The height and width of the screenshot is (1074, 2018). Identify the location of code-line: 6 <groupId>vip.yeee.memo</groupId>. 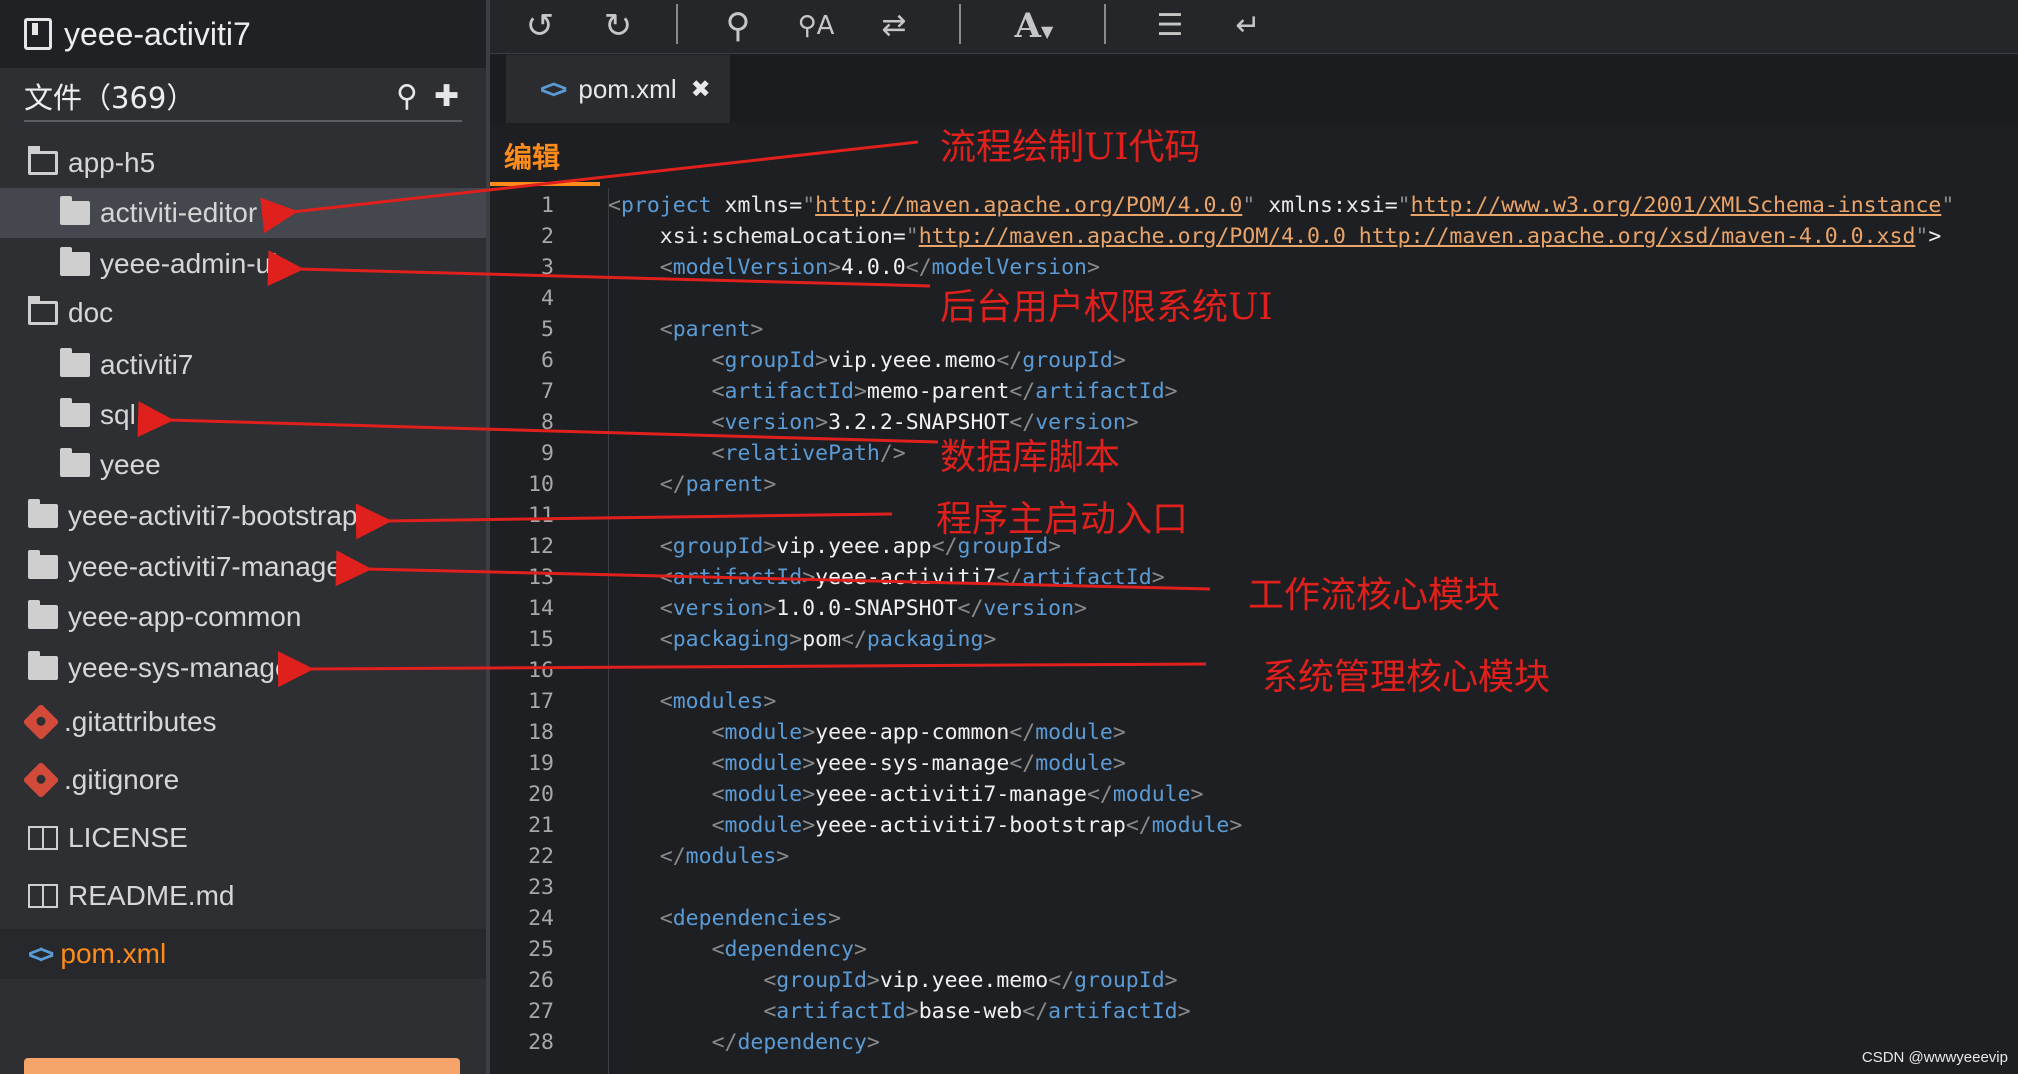
(1254, 361).